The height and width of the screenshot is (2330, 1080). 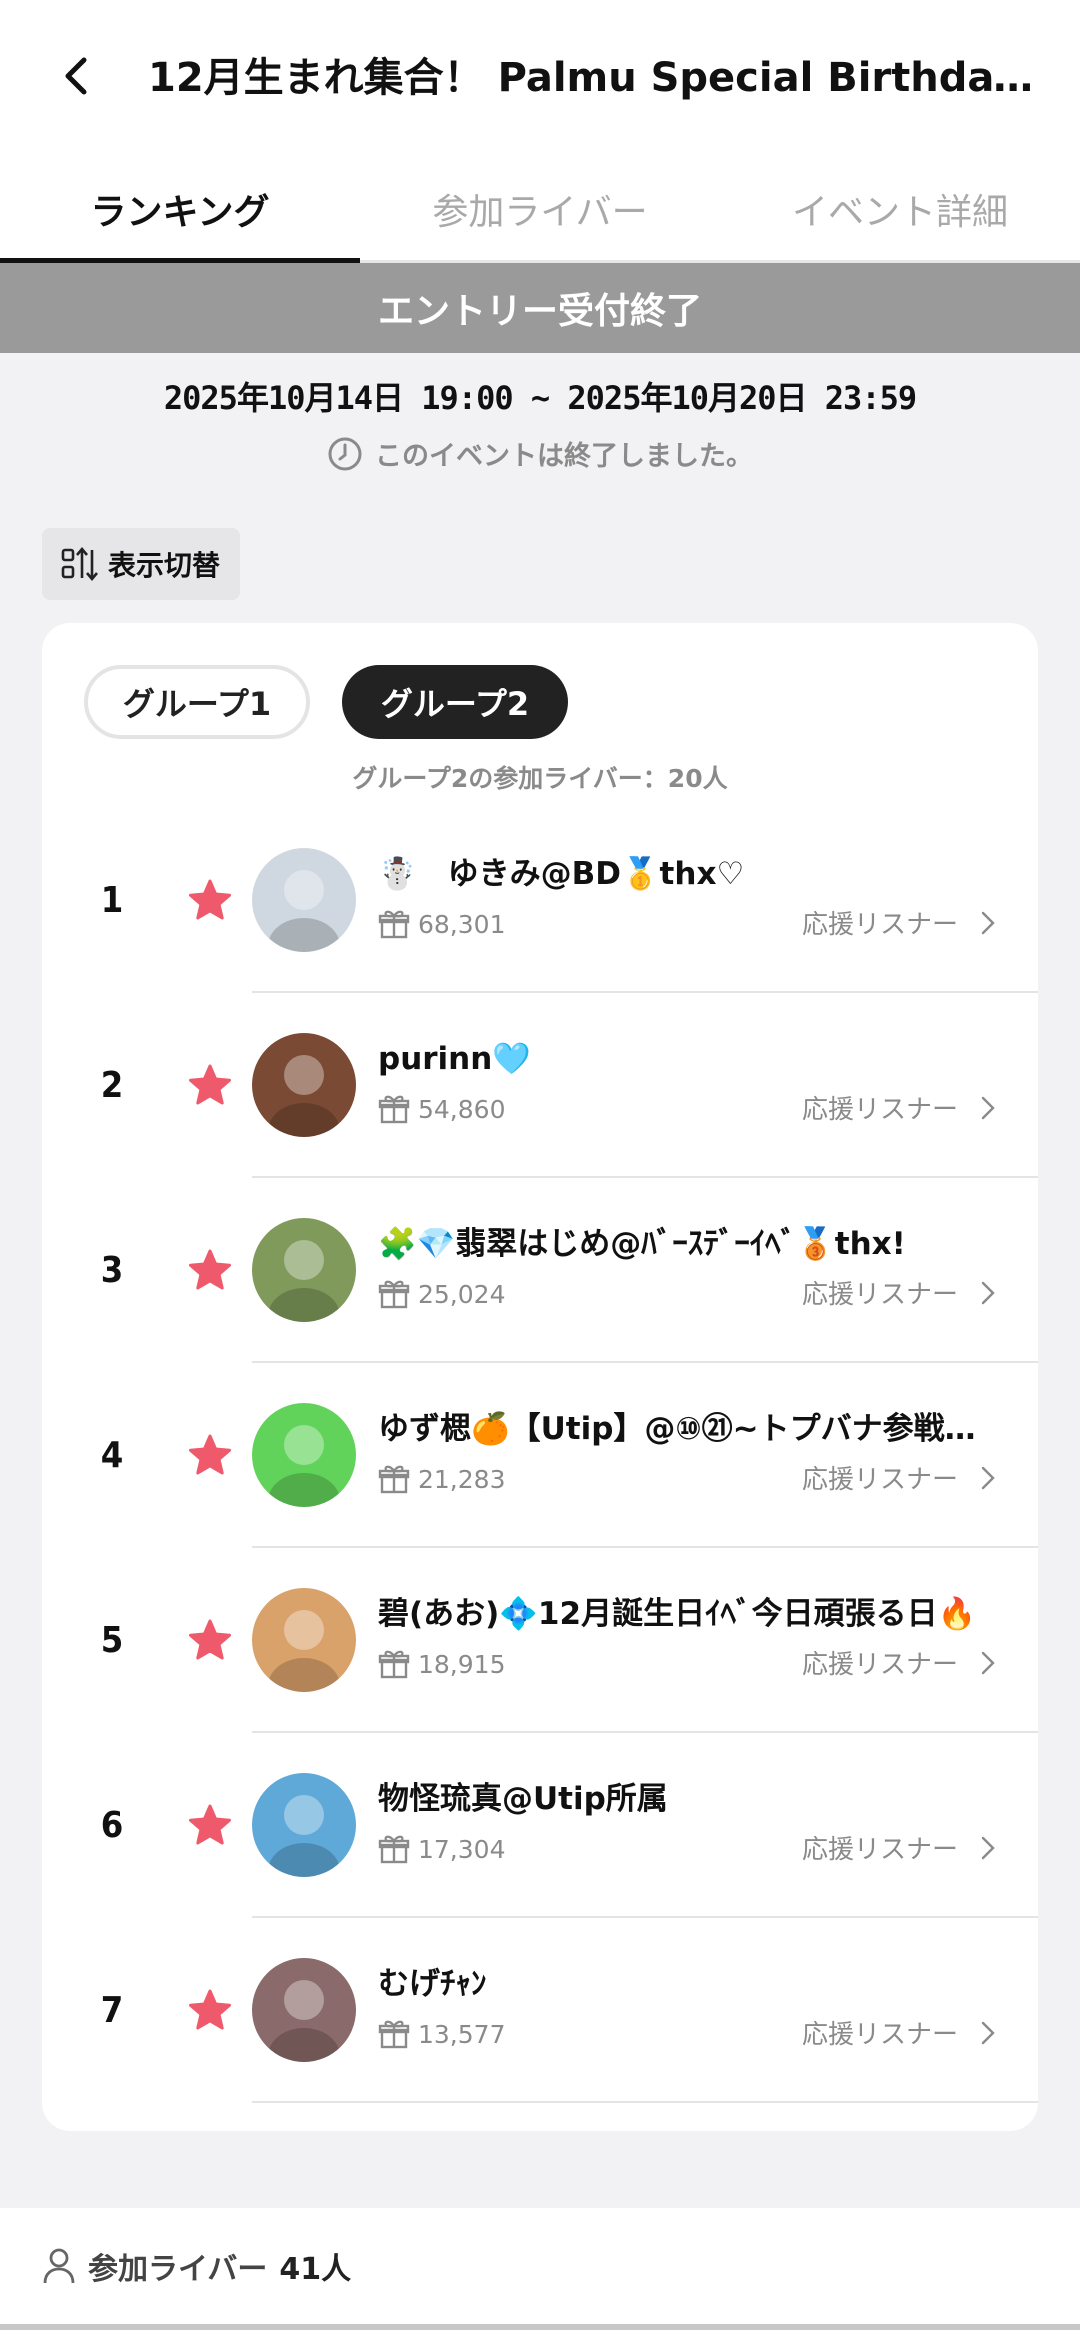 I want to click on ranking-row: 3 🧩💎翡翠はじめ@ﾊﾞｰｽﾃﾞｰｲﾍﾞ🥉thx! 25,024 応援リスナー, so click(x=540, y=1270).